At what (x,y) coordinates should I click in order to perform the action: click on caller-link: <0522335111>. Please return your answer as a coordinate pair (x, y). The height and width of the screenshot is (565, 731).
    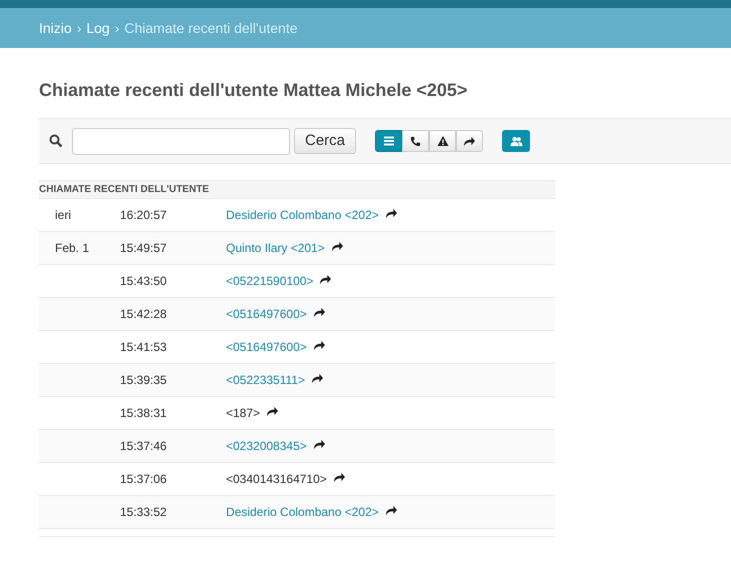
    Looking at the image, I should click on (265, 380).